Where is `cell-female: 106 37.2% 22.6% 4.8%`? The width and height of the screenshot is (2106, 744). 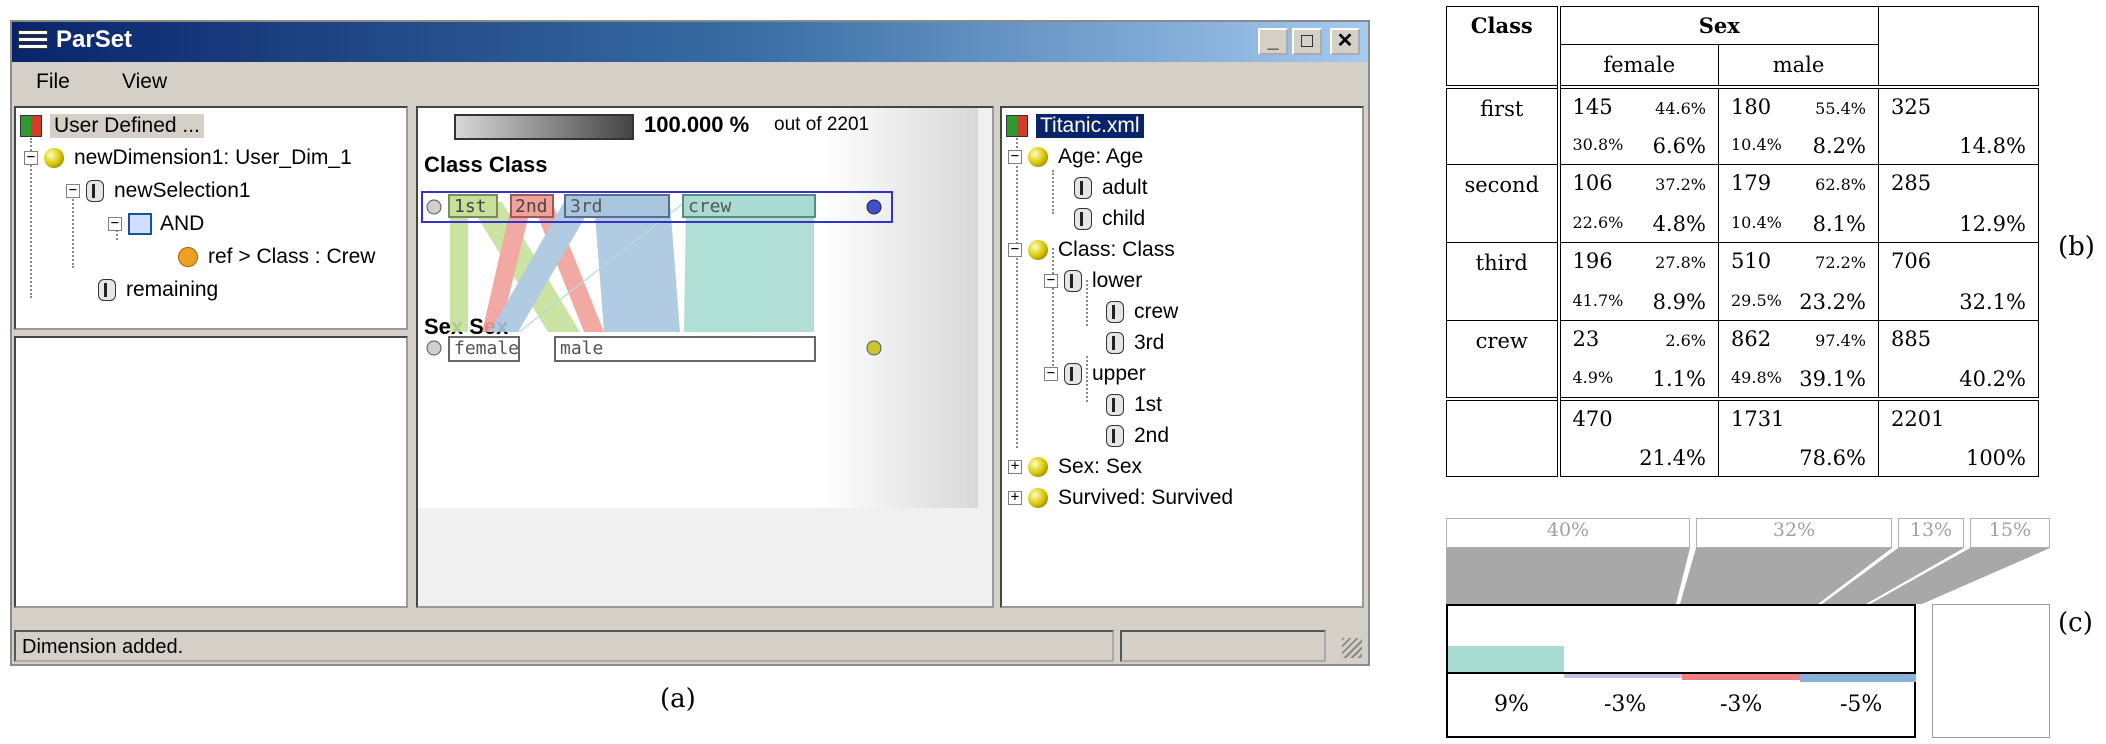
cell-female: 106 37.2% 22.6% 4.8% is located at coordinates (1638, 203).